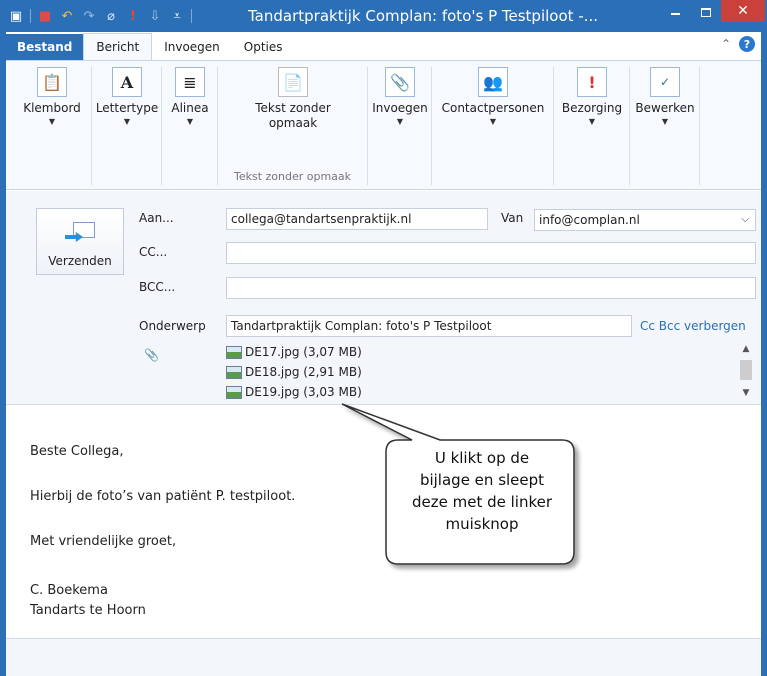 This screenshot has width=767, height=676. I want to click on callout-line: deze met de linker, so click(482, 502).